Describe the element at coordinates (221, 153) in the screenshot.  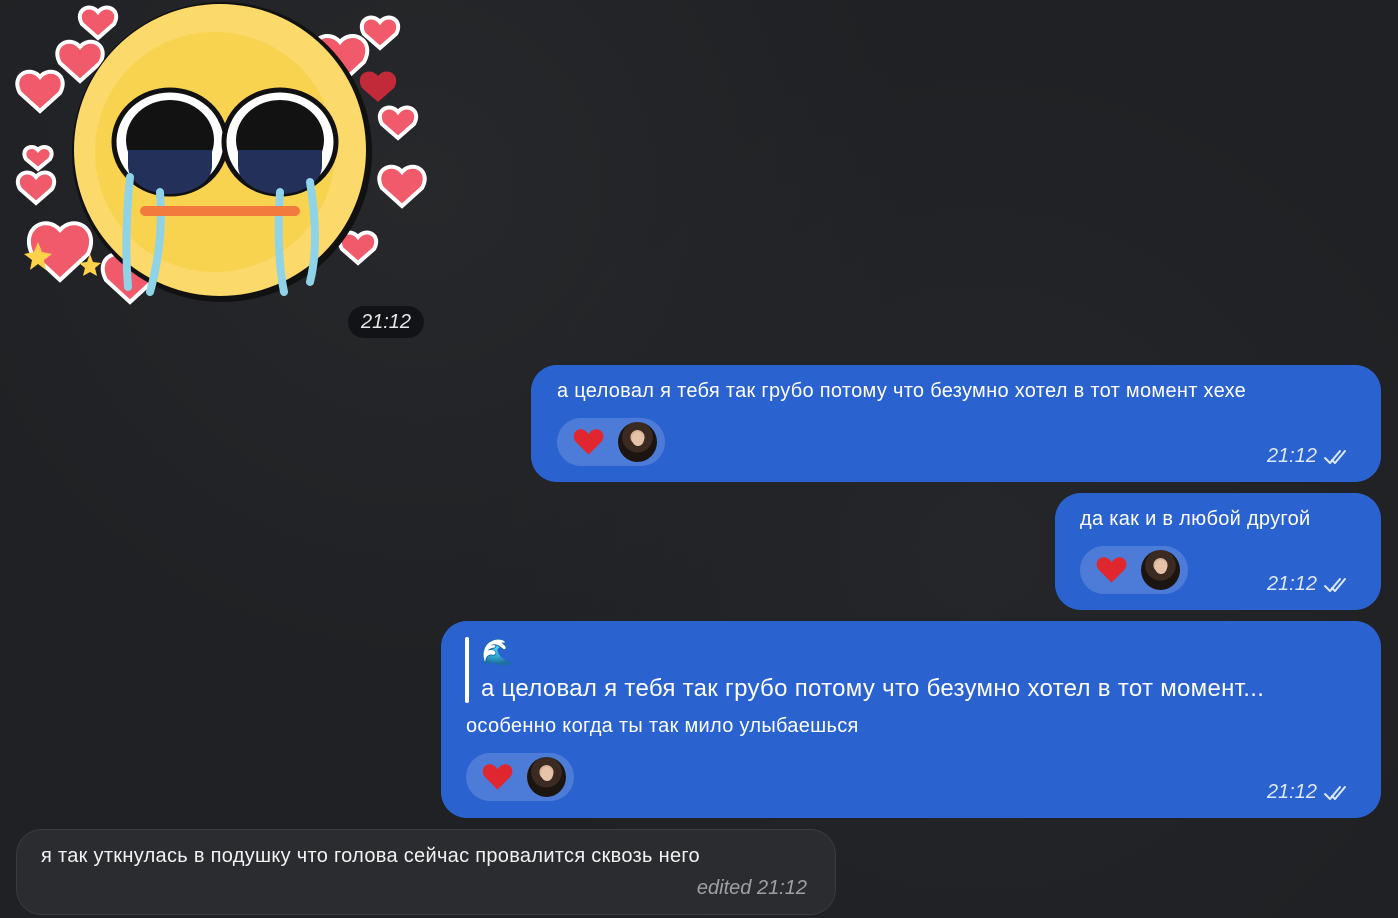
I see `crying-face-sticker-icon` at that location.